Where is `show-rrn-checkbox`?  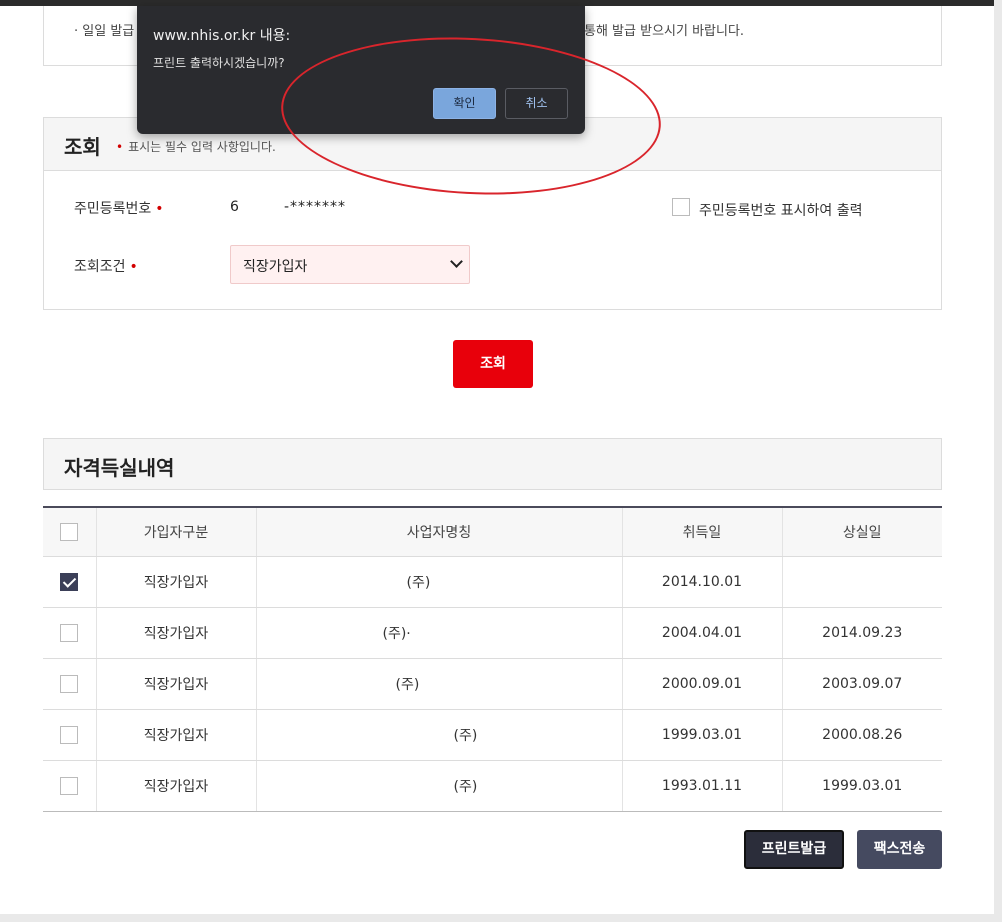 show-rrn-checkbox is located at coordinates (681, 207).